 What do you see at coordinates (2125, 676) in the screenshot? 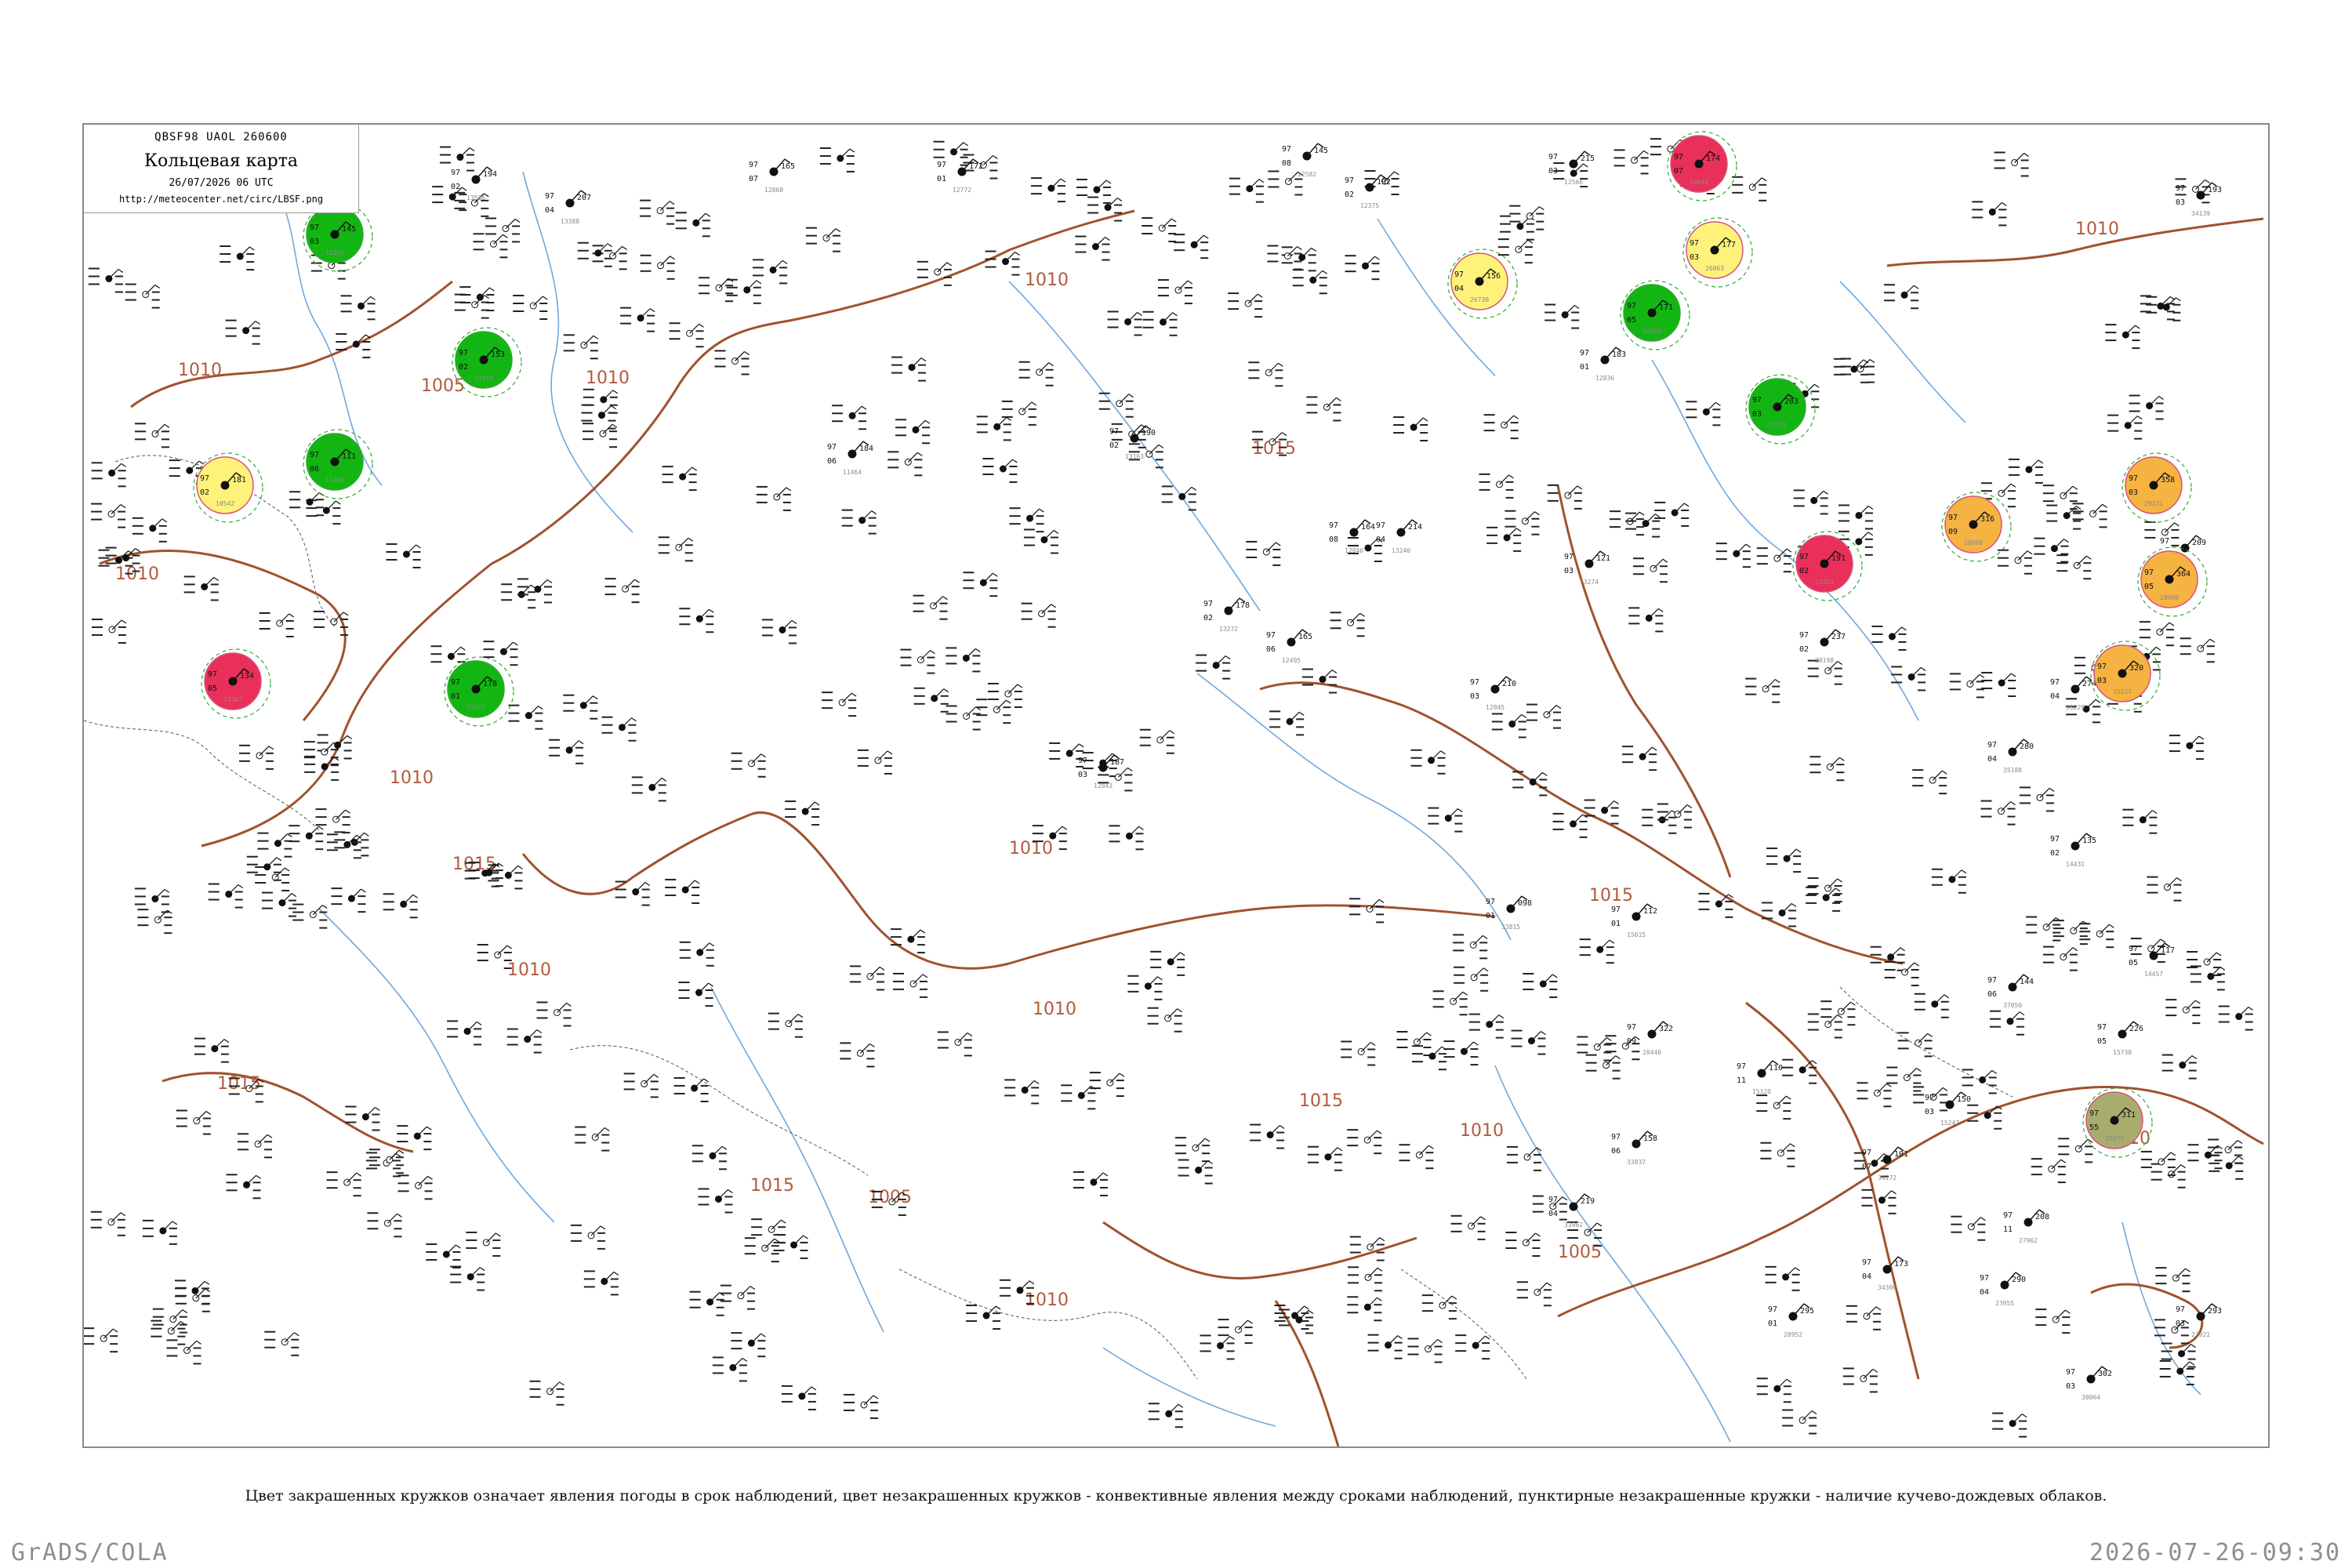
I see `weather-station: 97 03 320 35217` at bounding box center [2125, 676].